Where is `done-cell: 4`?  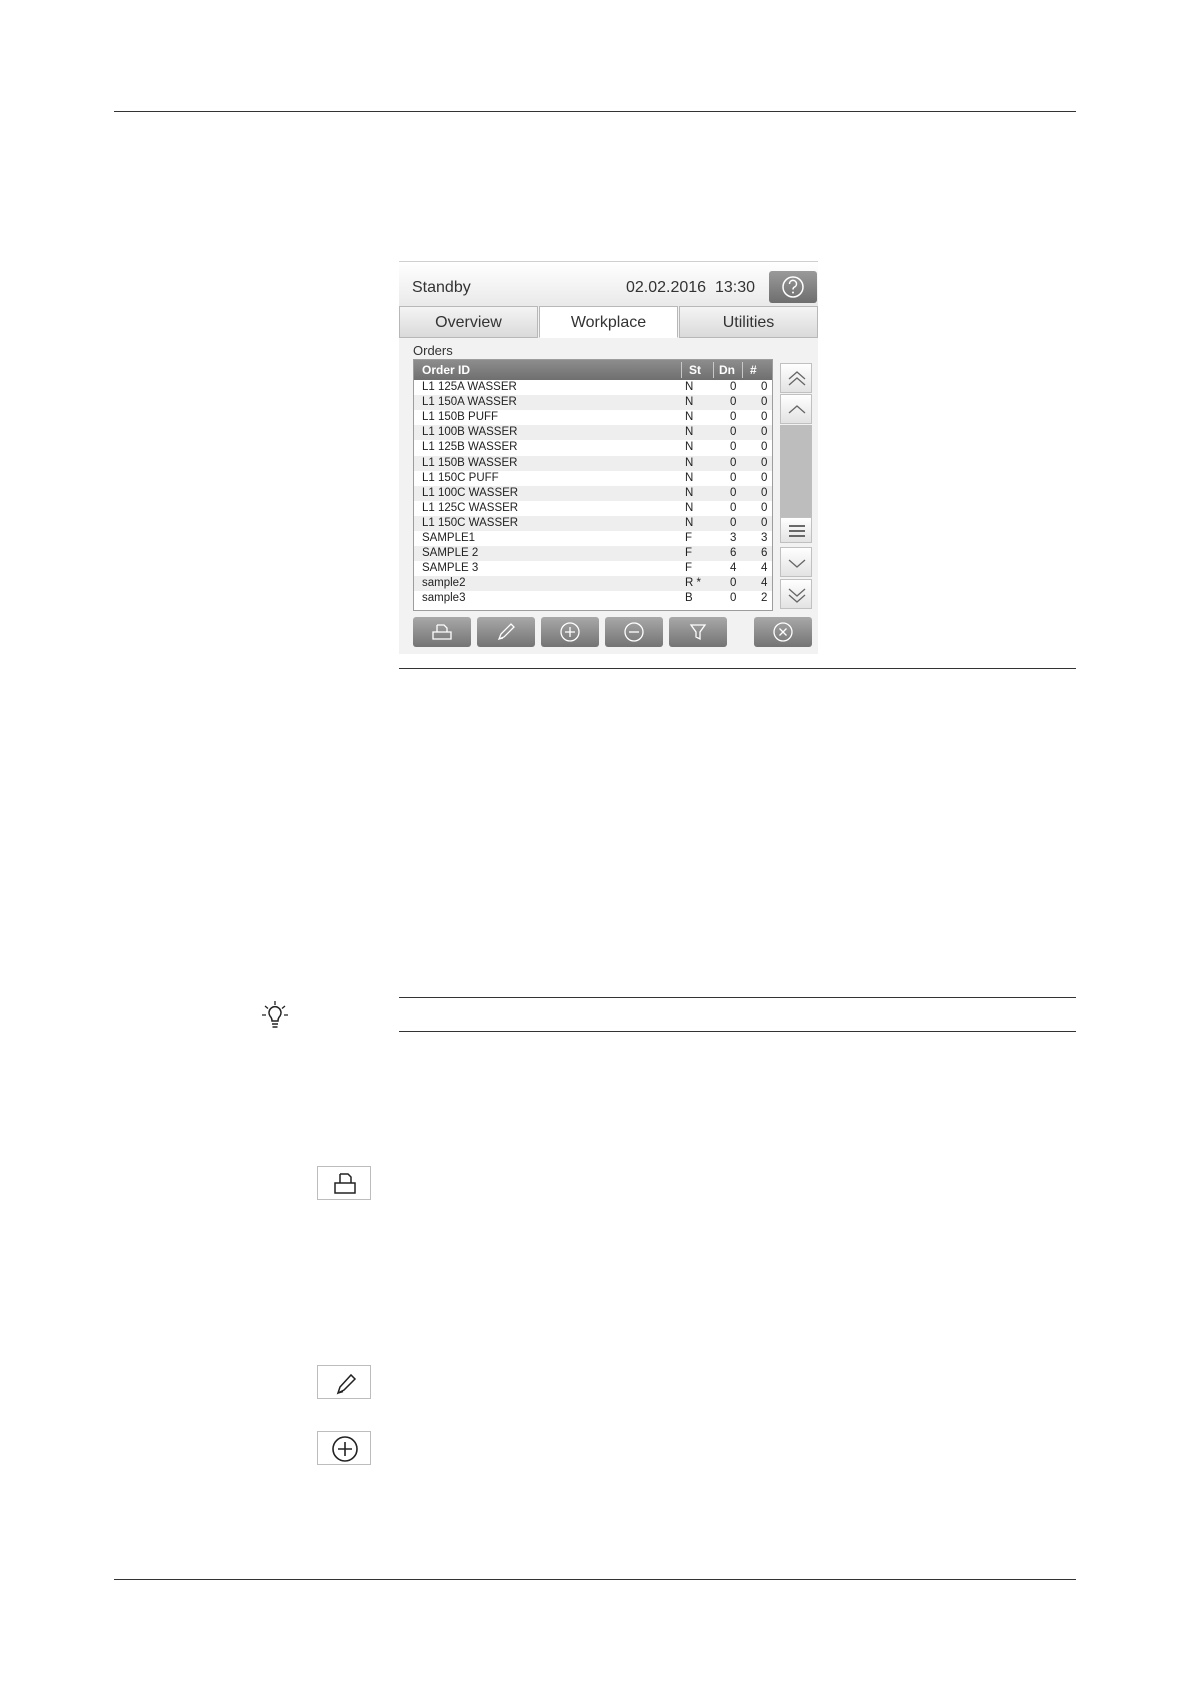
done-cell: 4 is located at coordinates (733, 568).